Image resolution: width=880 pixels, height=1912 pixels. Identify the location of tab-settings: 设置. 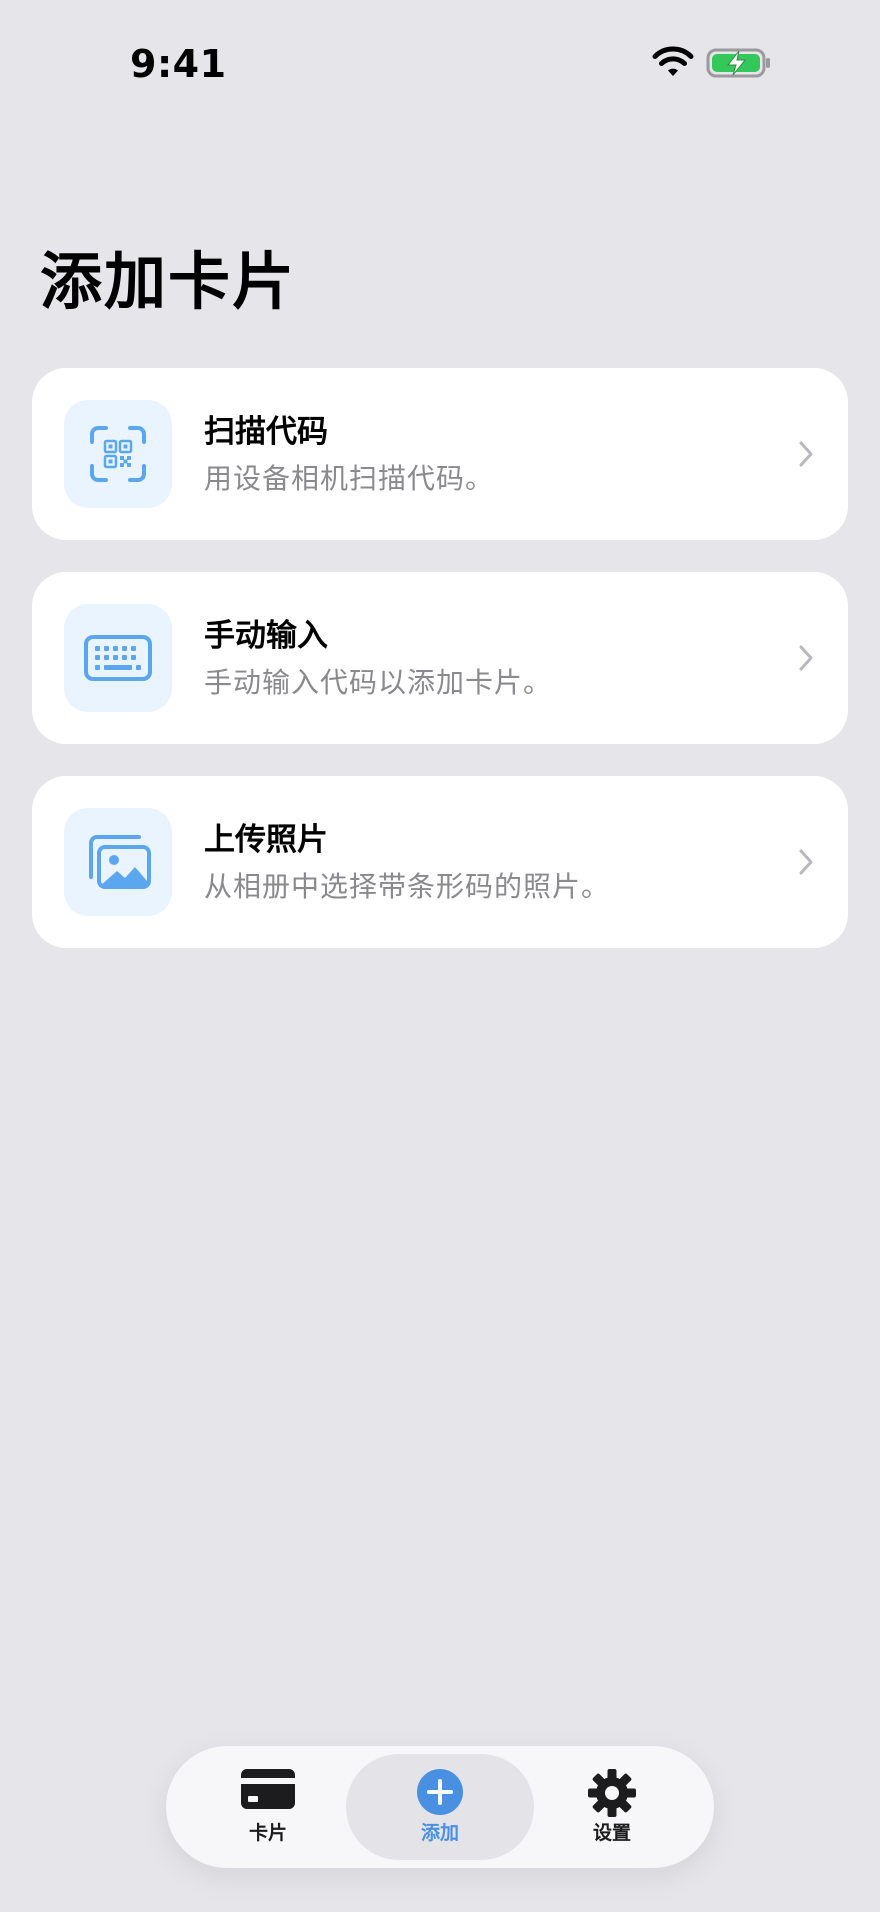
(612, 1807).